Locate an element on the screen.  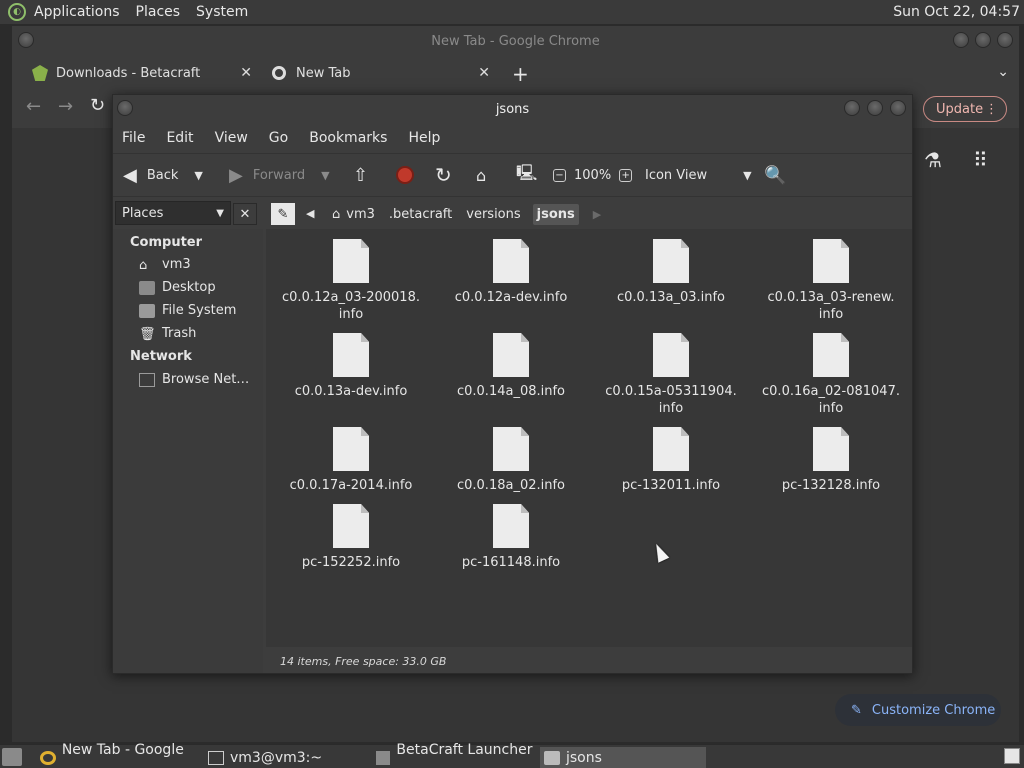
fm-window-title: jsons is located at coordinates (512, 109).